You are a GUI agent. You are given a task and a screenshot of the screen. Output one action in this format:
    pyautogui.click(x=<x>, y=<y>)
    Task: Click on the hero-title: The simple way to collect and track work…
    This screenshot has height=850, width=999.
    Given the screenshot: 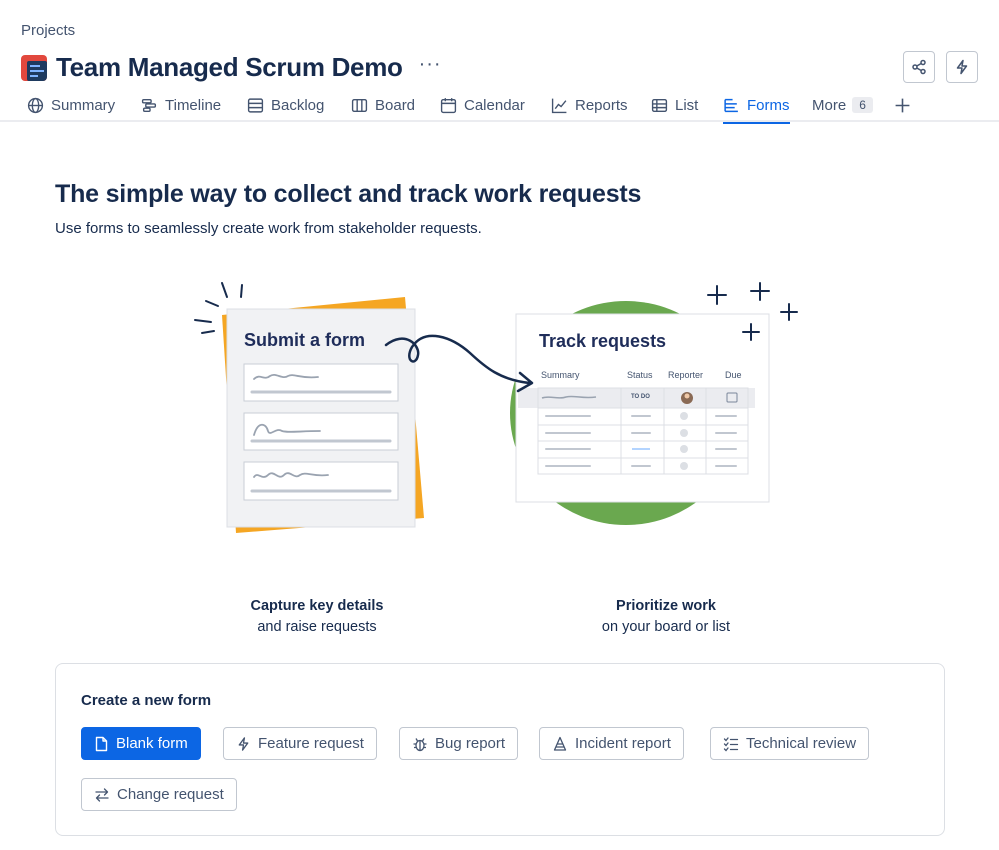 What is the action you would take?
    pyautogui.click(x=348, y=194)
    